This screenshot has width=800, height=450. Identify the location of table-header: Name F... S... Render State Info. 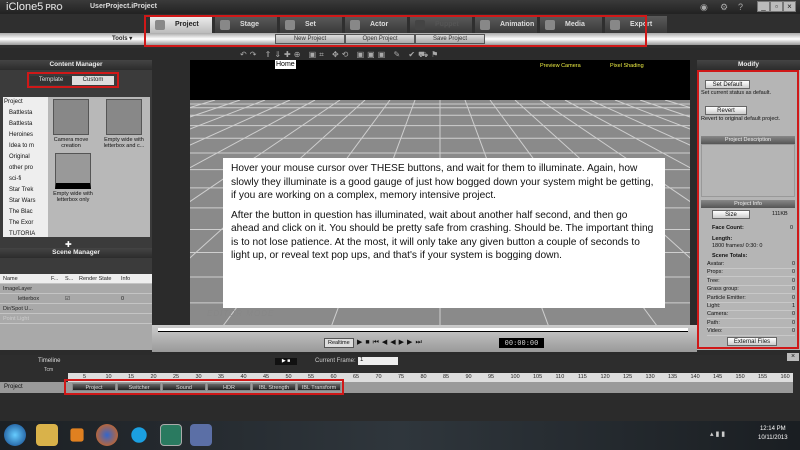
(76, 279).